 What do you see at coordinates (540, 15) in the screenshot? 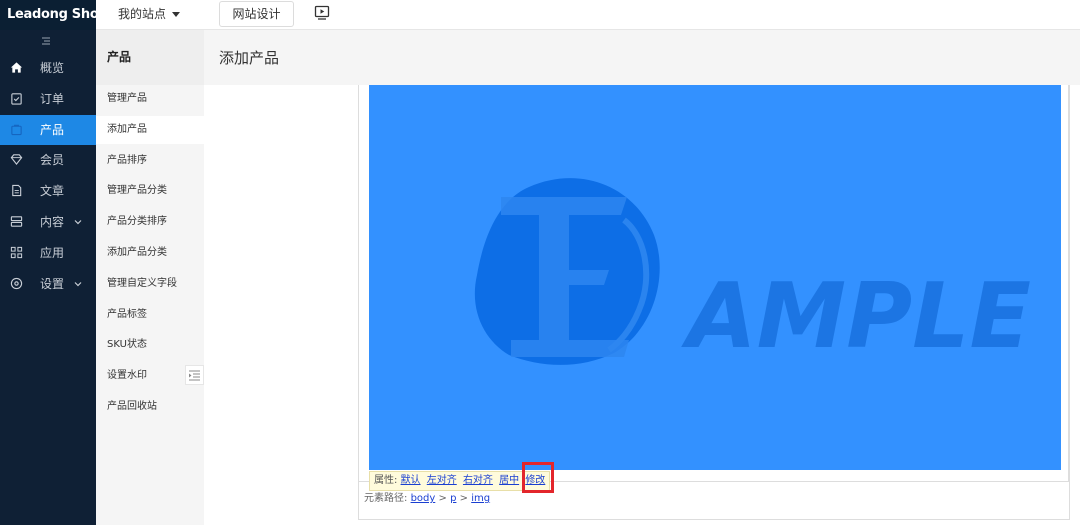
I see `top-bar: Leadong Shop 我的站点 网站设计` at bounding box center [540, 15].